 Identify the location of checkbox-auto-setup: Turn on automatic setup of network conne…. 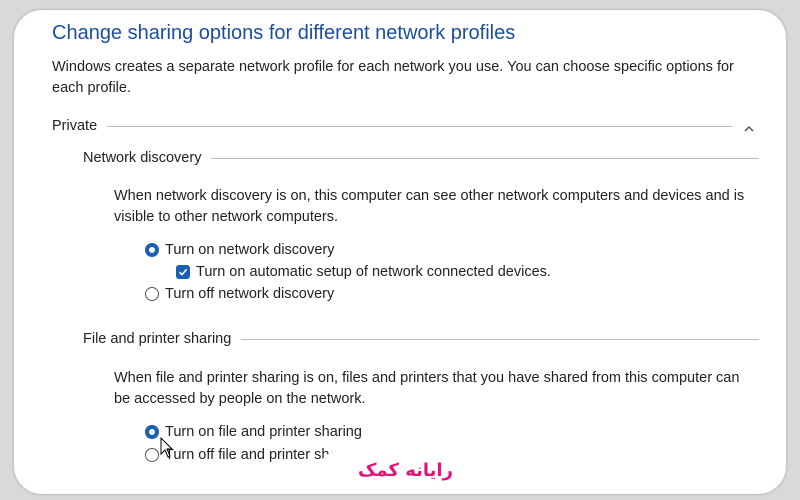
(363, 272).